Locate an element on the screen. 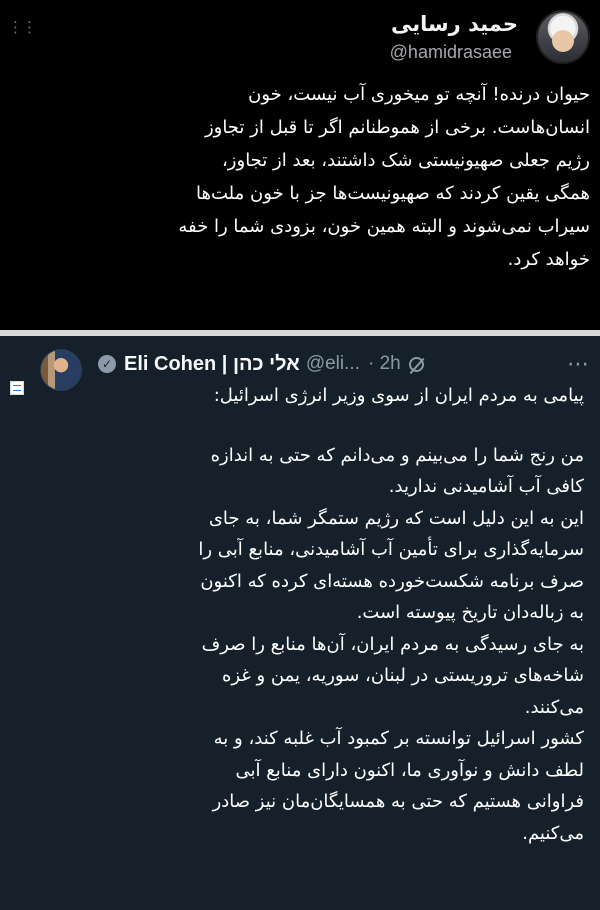 This screenshot has height=910, width=600. author-name: حمید رسایی is located at coordinates (454, 24).